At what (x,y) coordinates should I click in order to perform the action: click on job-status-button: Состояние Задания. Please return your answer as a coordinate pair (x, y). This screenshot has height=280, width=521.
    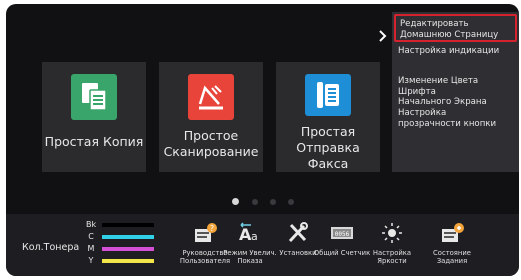
    Looking at the image, I should click on (452, 245).